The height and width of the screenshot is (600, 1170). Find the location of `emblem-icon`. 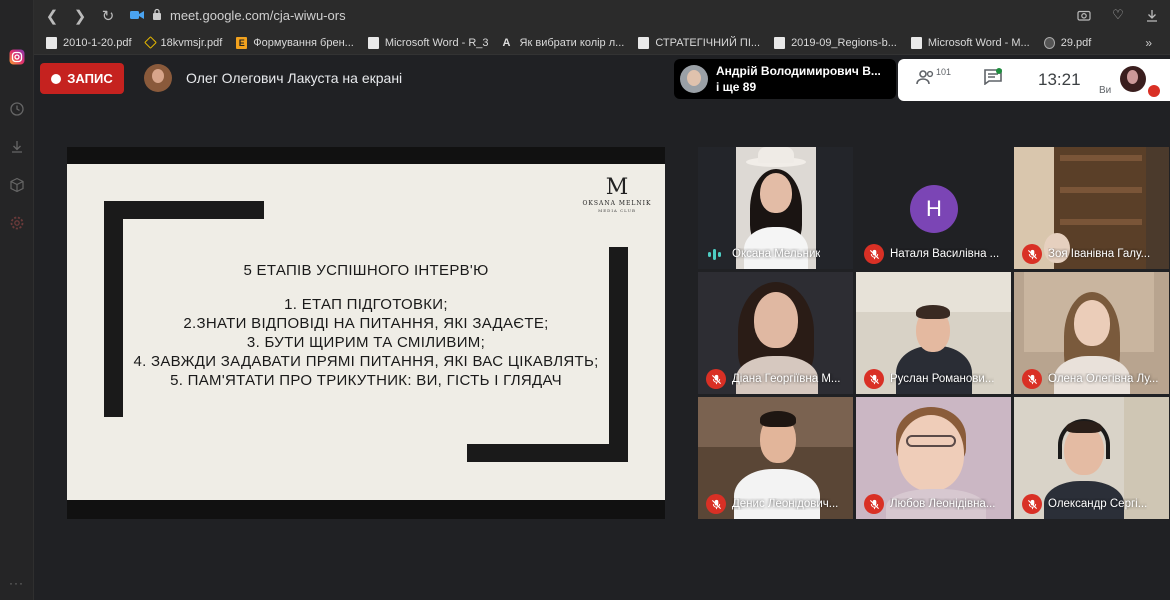

emblem-icon is located at coordinates (150, 42).